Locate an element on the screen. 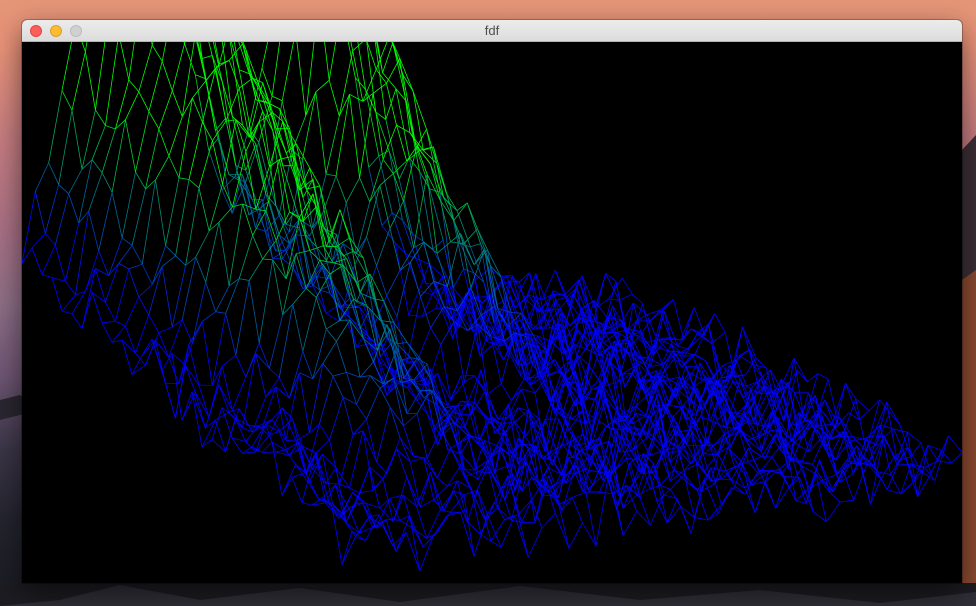 The width and height of the screenshot is (976, 606). title-bar: fdf is located at coordinates (492, 31).